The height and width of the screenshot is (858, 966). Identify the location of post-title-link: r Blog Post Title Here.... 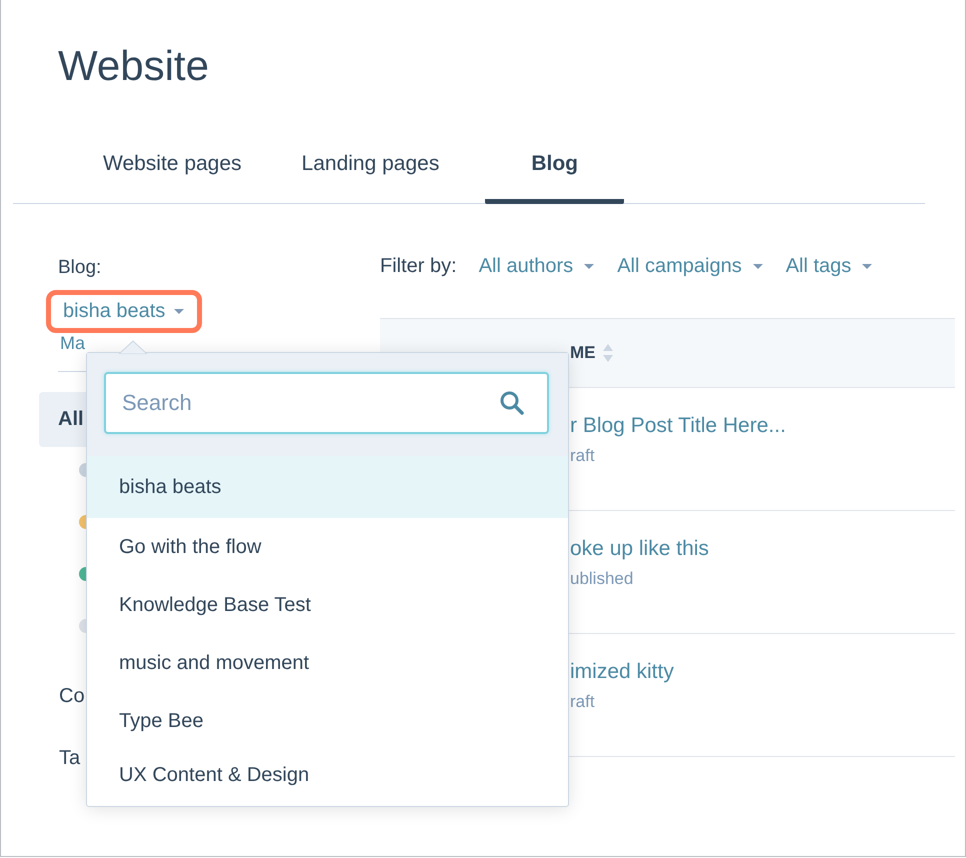
(678, 426).